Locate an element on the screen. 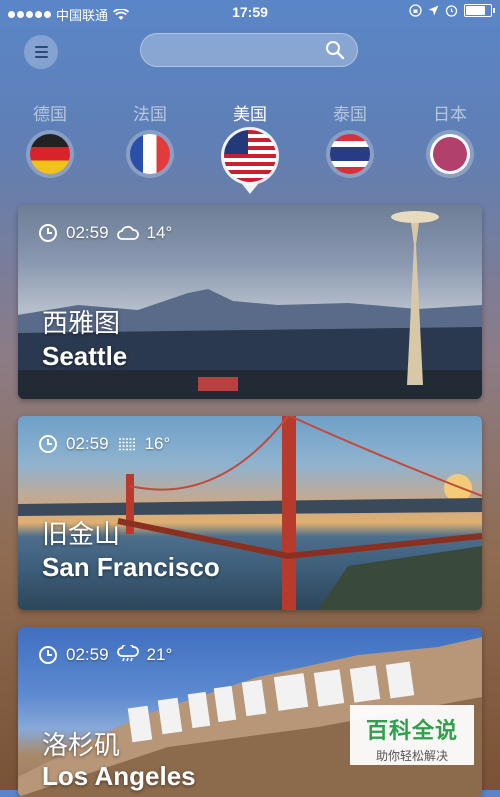 The image size is (500, 797). city-name-cn: 旧金山 is located at coordinates (81, 534).